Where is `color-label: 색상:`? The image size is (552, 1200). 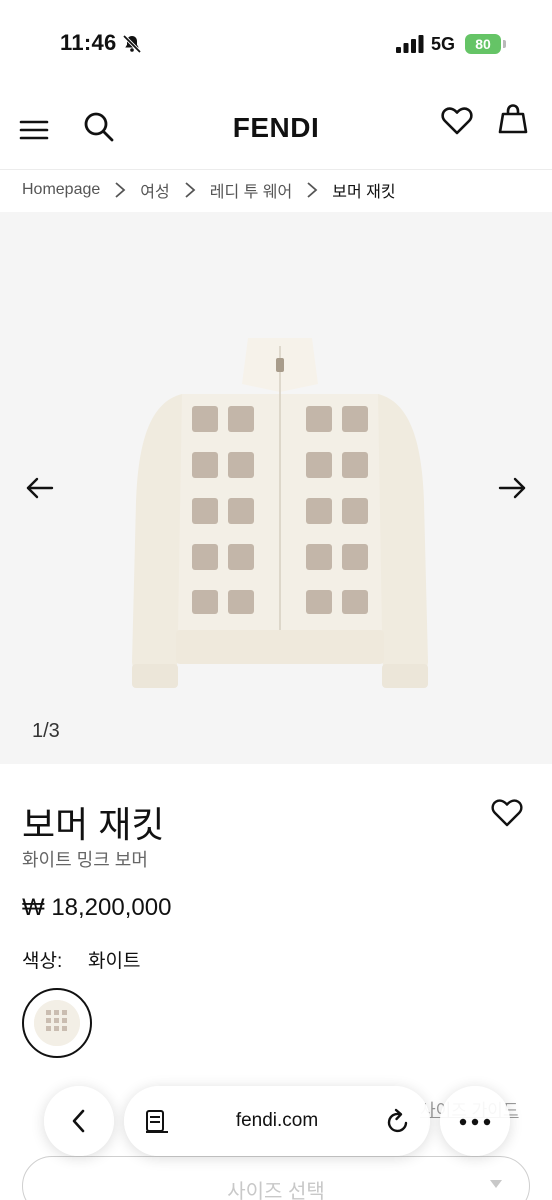
color-label: 색상: is located at coordinates (42, 961).